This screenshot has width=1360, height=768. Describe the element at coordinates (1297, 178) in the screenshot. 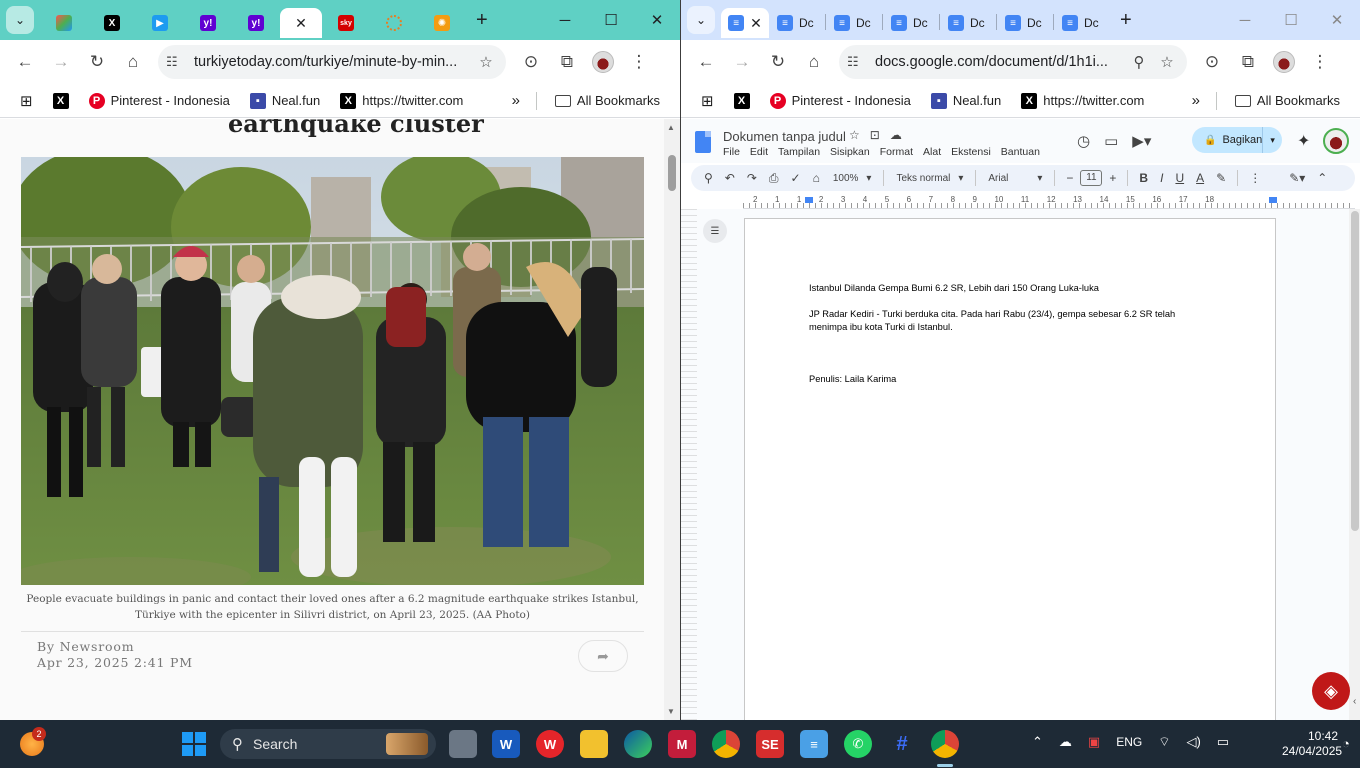

I see `editing-mode-icon: ✎▾` at that location.